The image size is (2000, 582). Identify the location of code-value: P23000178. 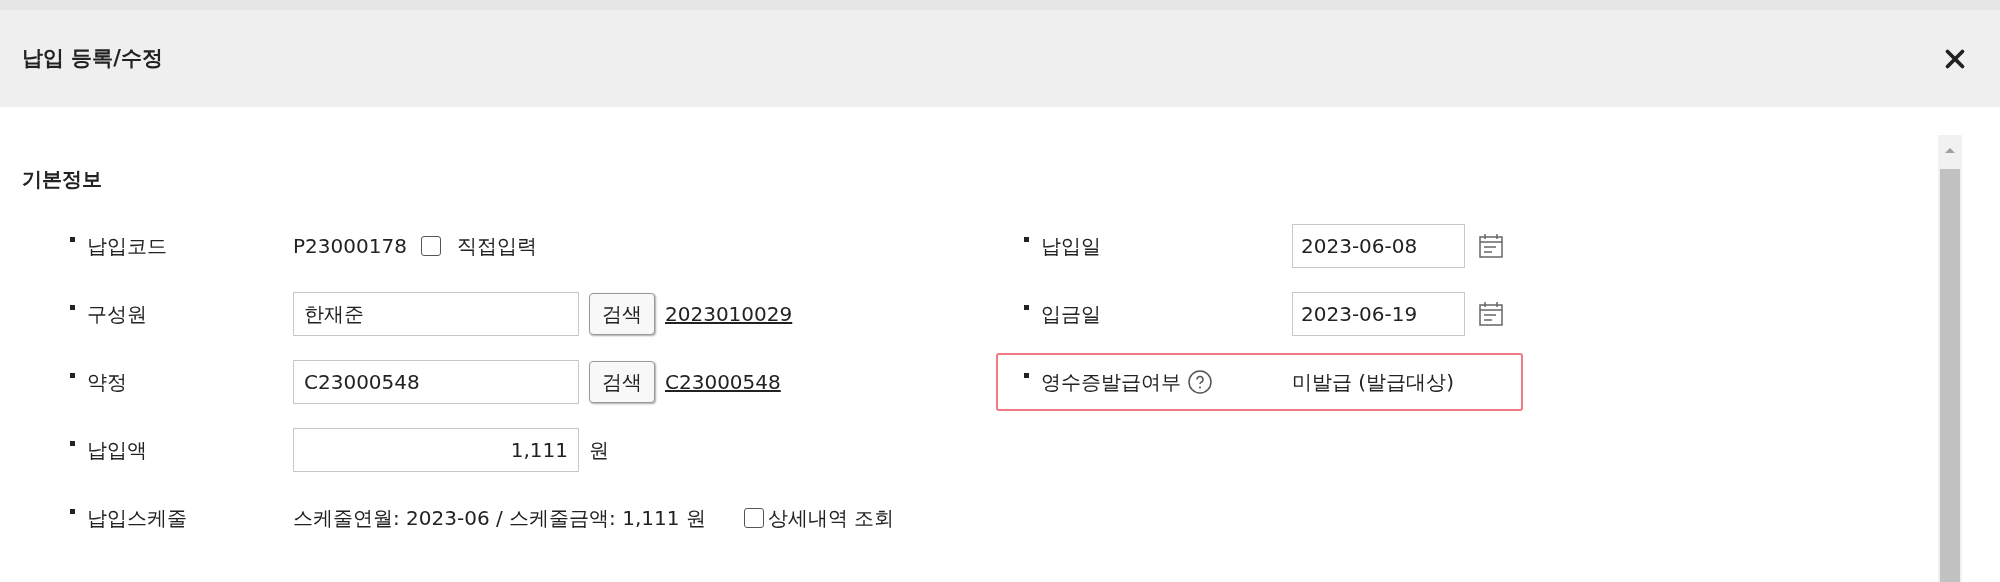
(350, 246).